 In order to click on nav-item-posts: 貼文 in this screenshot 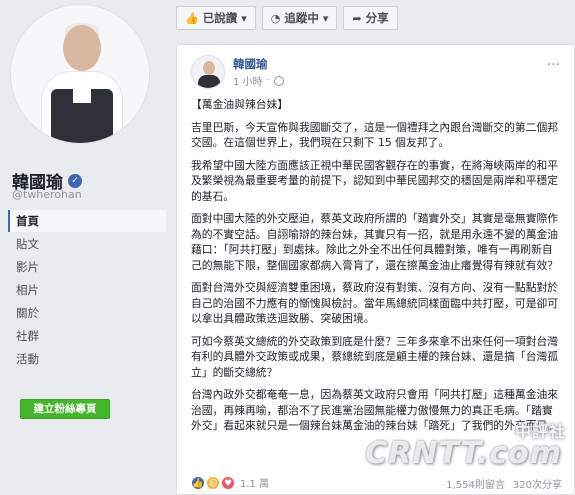, I will do `click(87, 244)`.